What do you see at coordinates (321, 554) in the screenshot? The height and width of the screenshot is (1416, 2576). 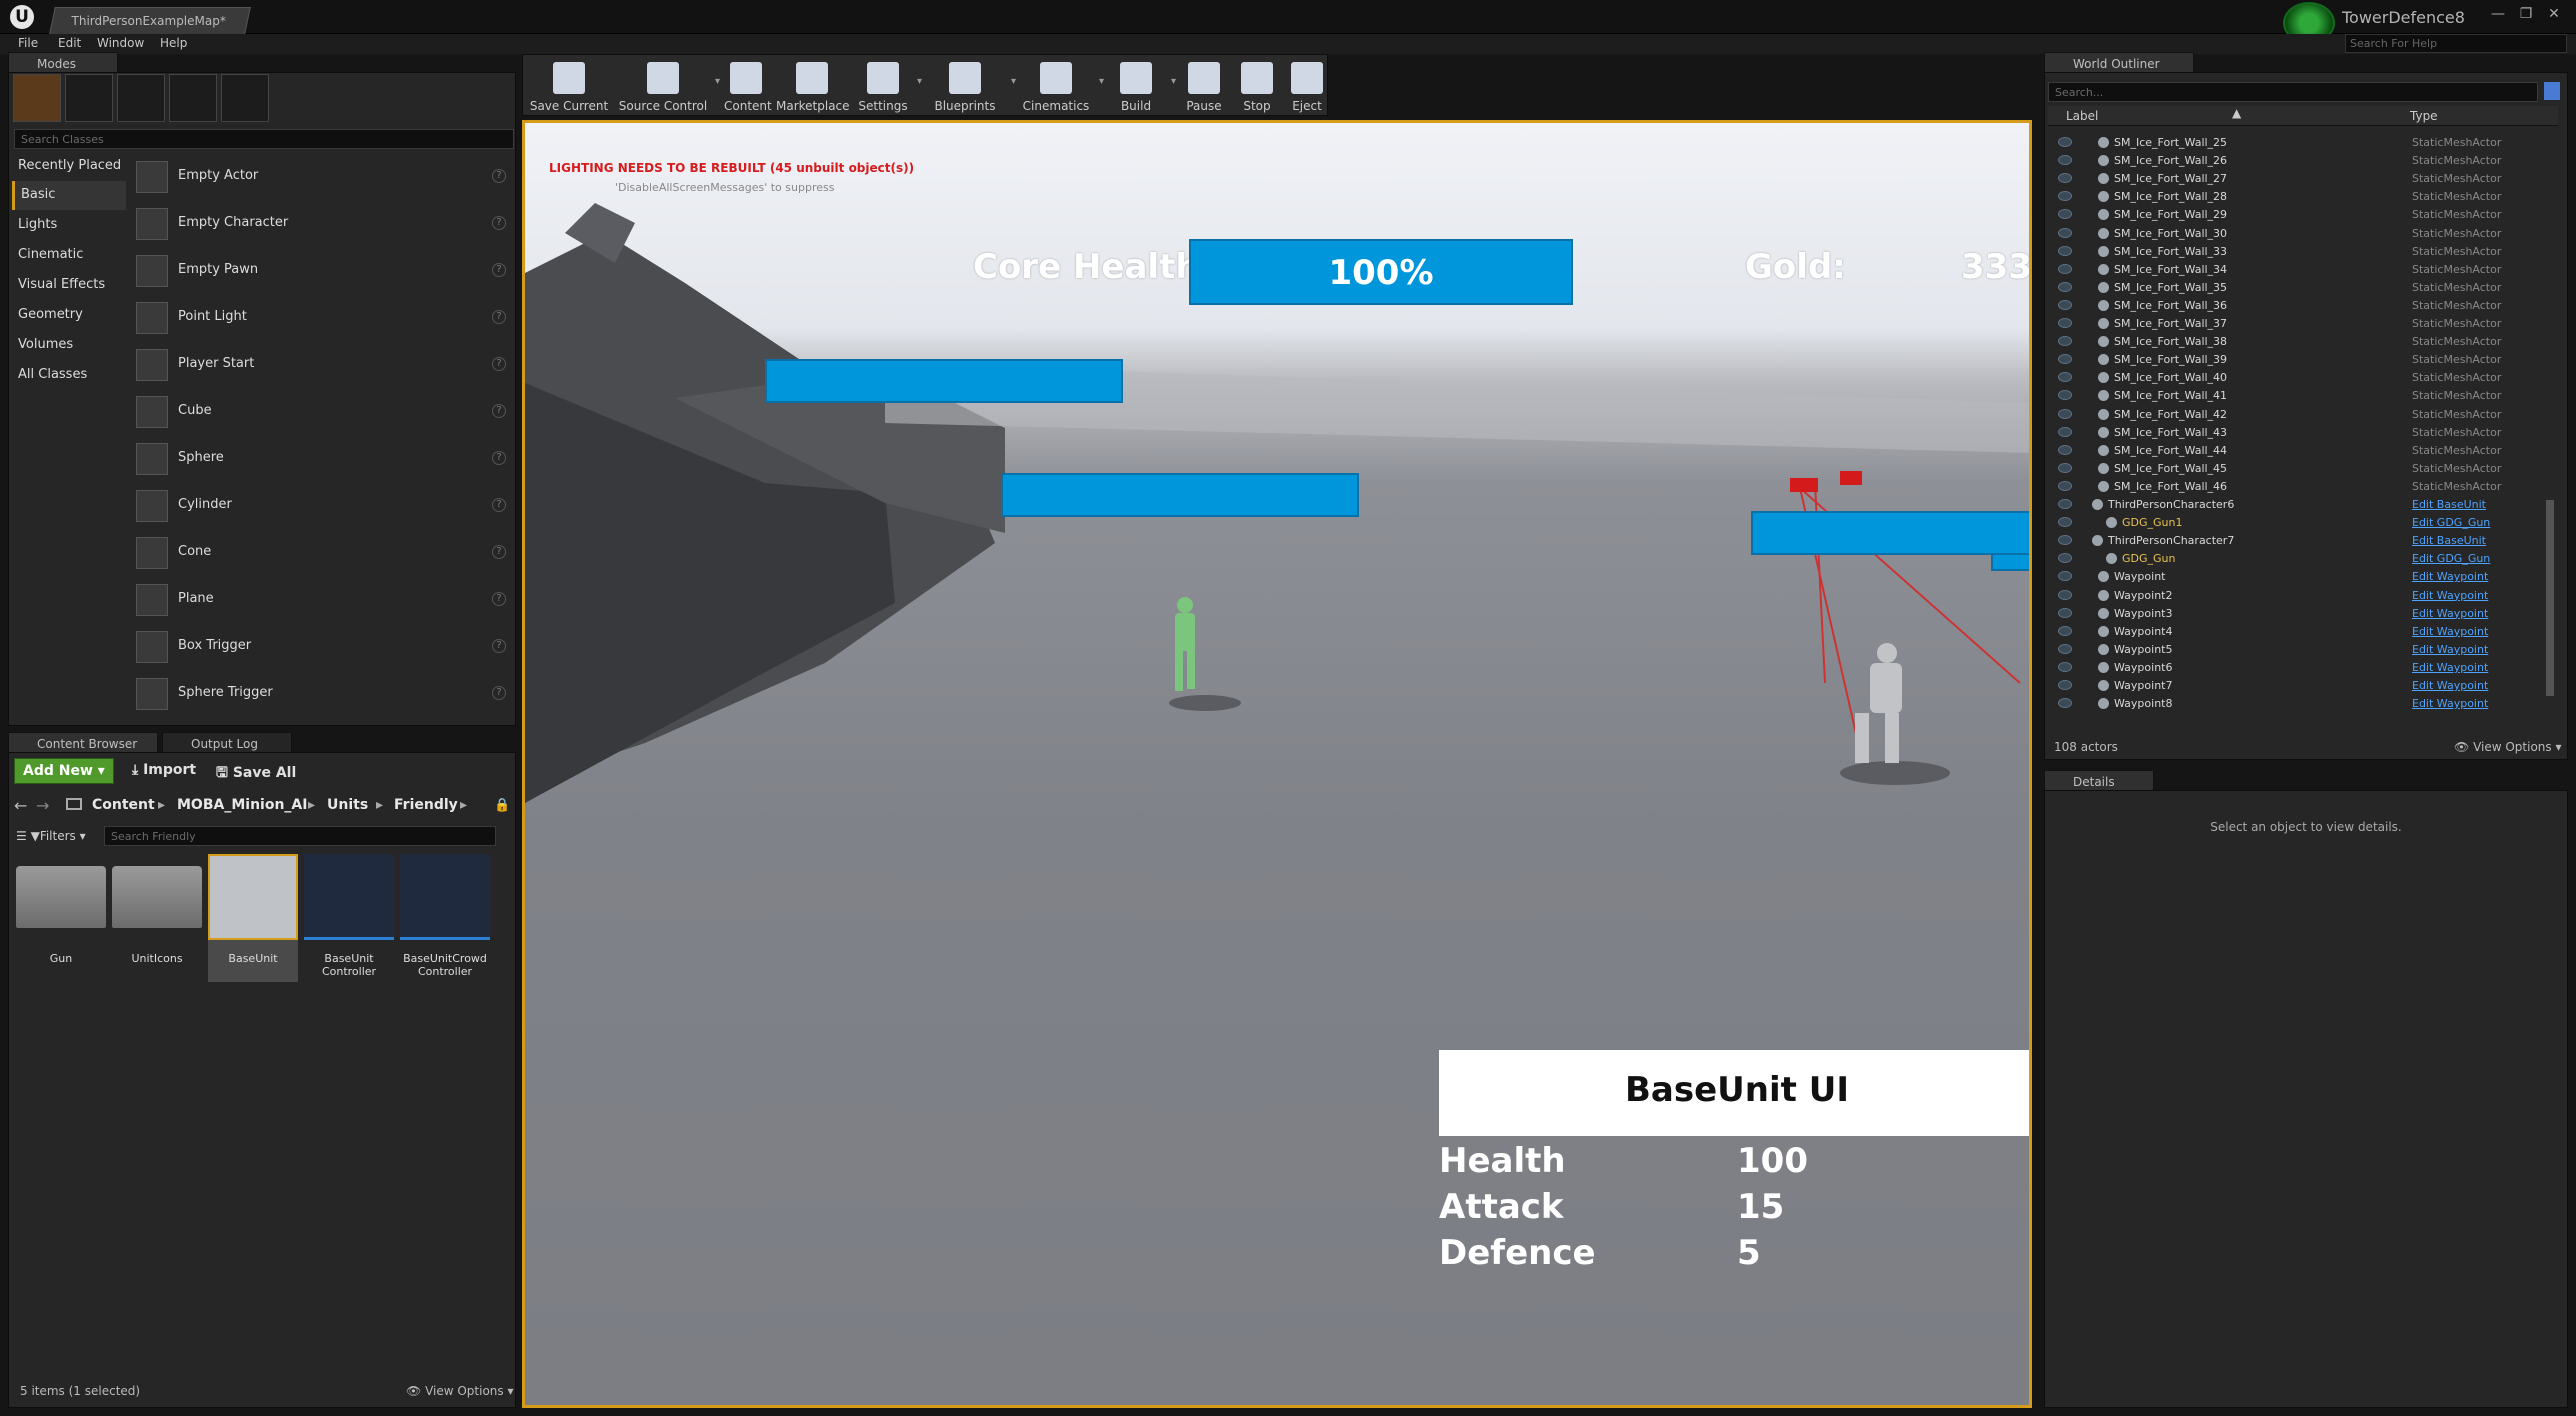 I see `place-item-cone: Cone?` at bounding box center [321, 554].